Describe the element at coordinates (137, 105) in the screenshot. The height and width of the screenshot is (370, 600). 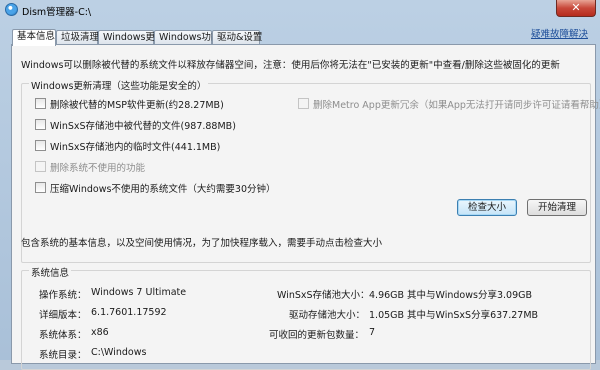
I see `checkbox-label: 删除被代替的MSP软件更新(约28.27MB)` at that location.